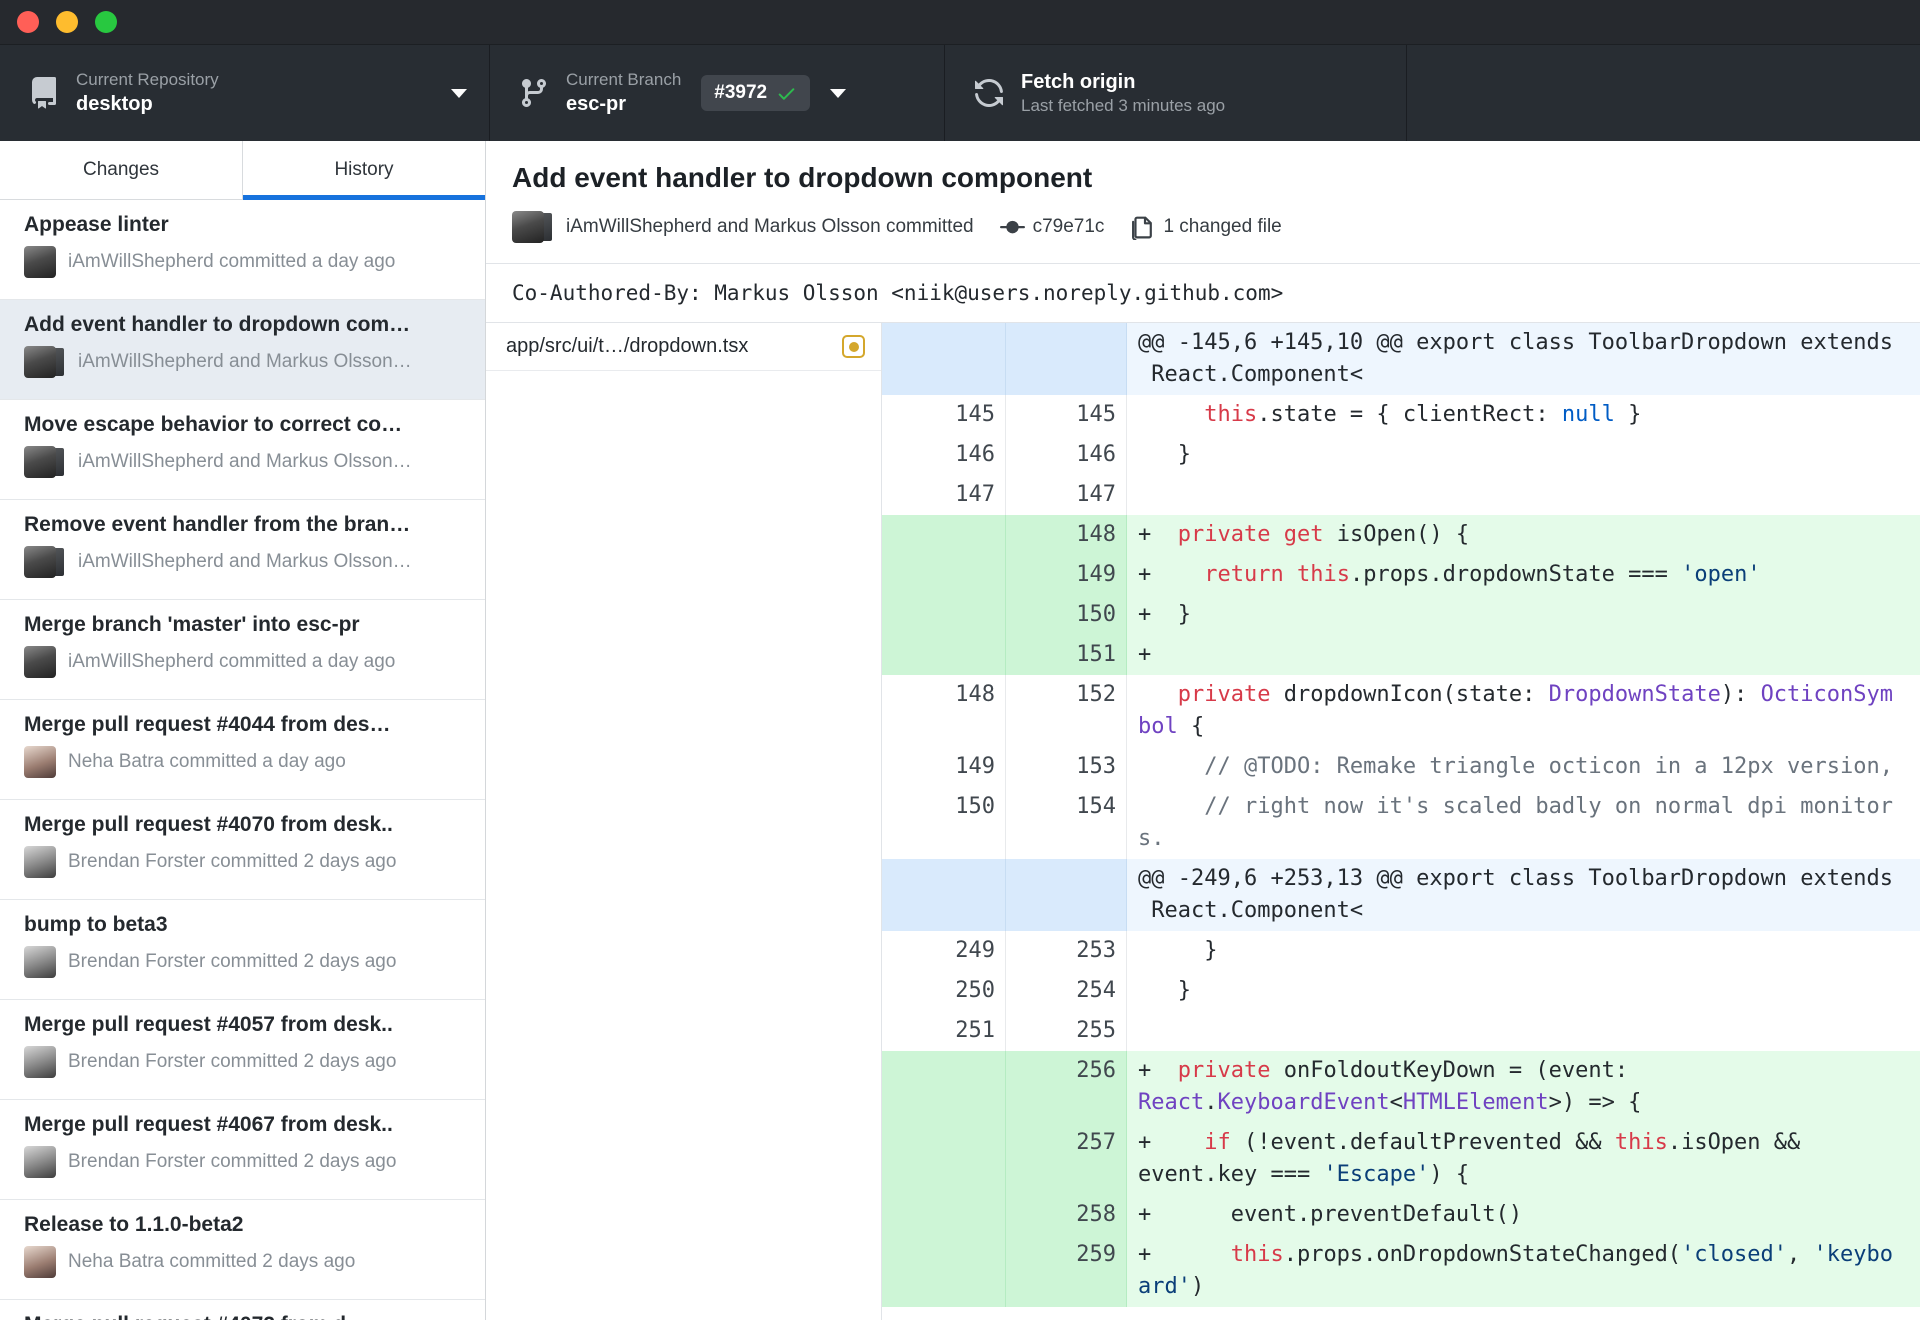 This screenshot has width=1920, height=1320. What do you see at coordinates (1123, 105) in the screenshot?
I see `fetch-subtitle: Last fetched 3 minutes ago` at bounding box center [1123, 105].